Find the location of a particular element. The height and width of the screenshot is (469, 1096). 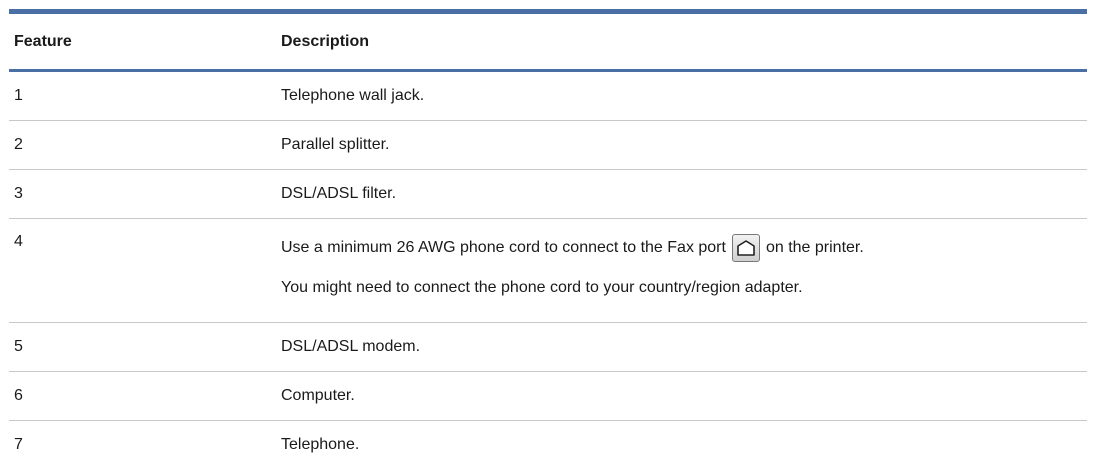

feature-number: 6 is located at coordinates (18, 395).